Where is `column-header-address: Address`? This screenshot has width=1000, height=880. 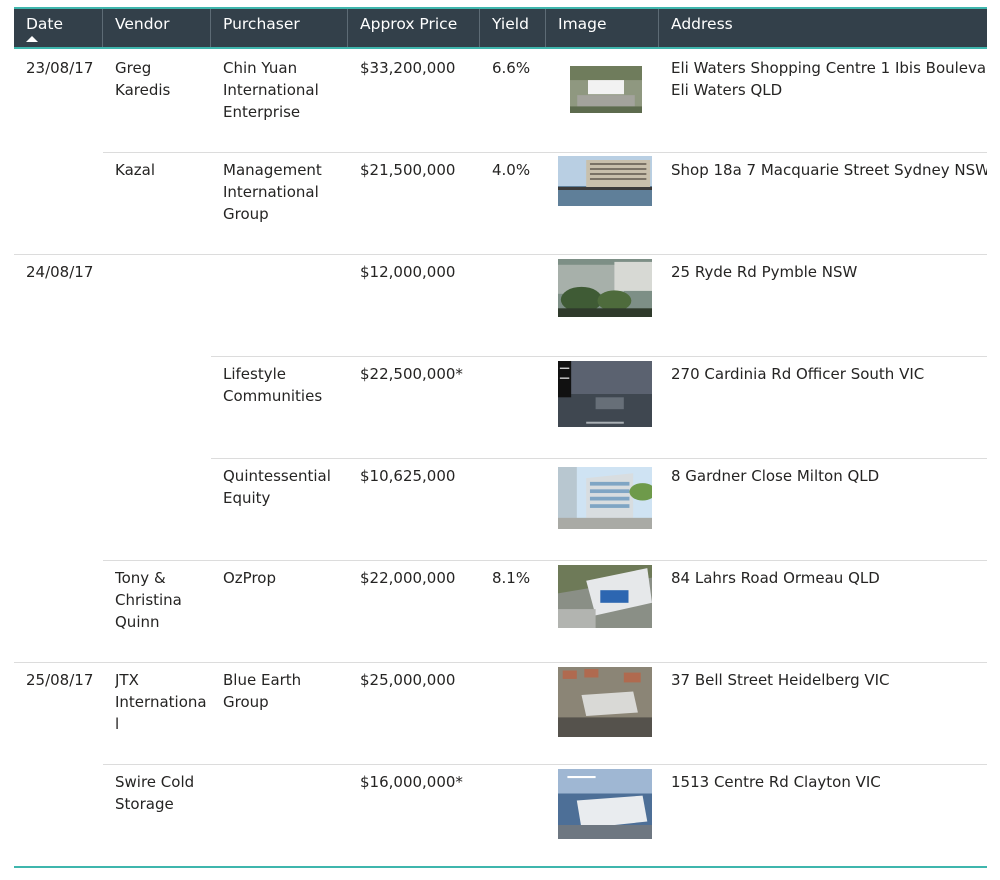 column-header-address: Address is located at coordinates (823, 28).